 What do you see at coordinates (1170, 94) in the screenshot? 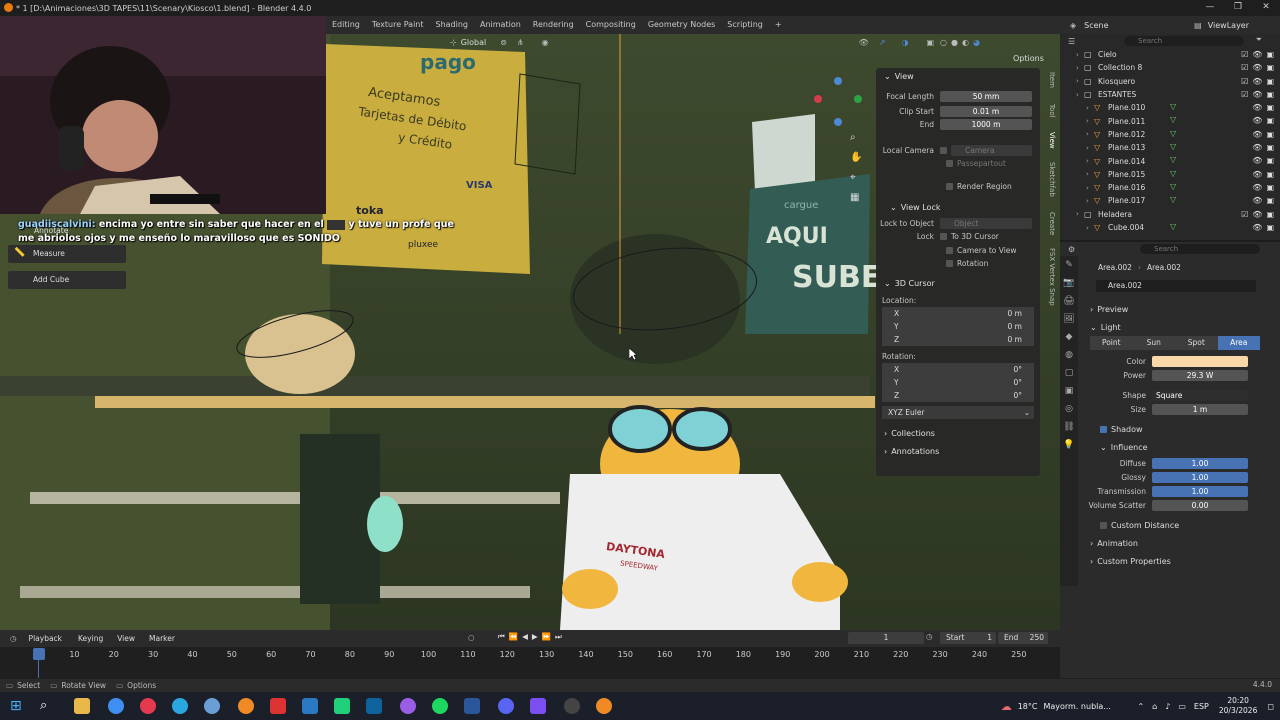
I see `outliner-row: › ▢ ESTANTES ☑ 👁 ▣` at bounding box center [1170, 94].